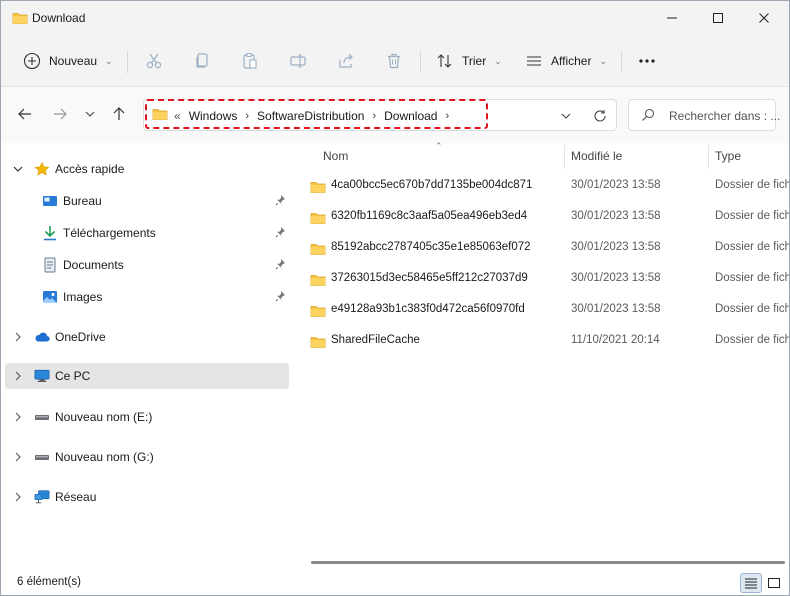  What do you see at coordinates (109, 233) in the screenshot?
I see `nav-item-label: Téléchargements` at bounding box center [109, 233].